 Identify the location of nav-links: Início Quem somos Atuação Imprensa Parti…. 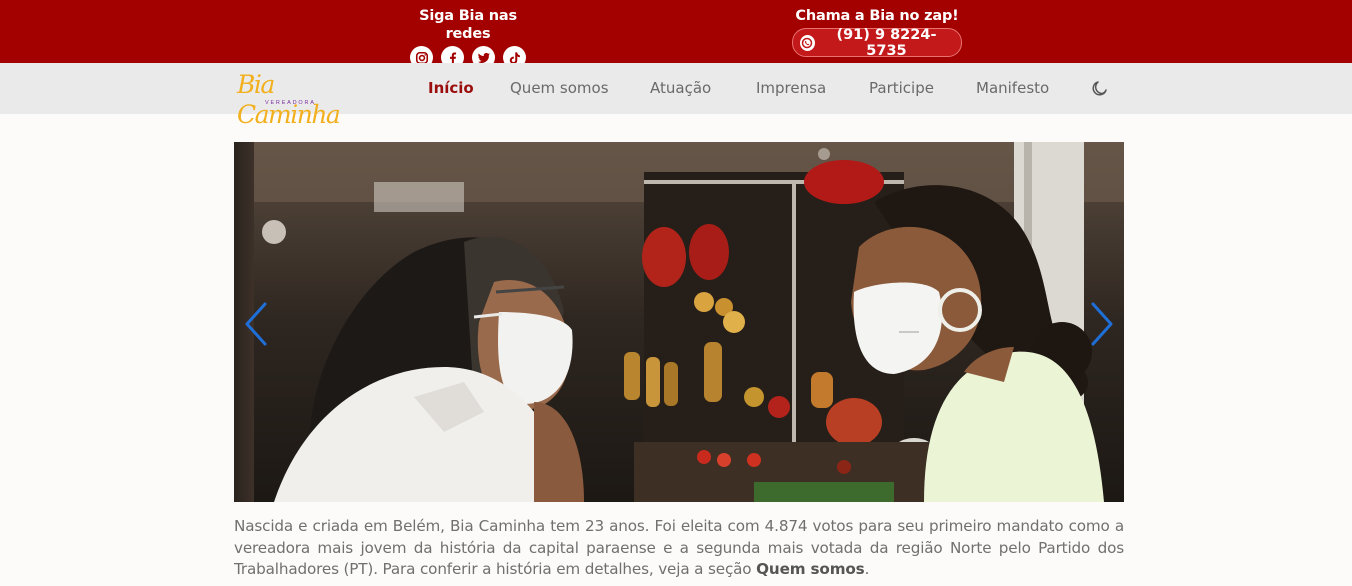
(676, 88).